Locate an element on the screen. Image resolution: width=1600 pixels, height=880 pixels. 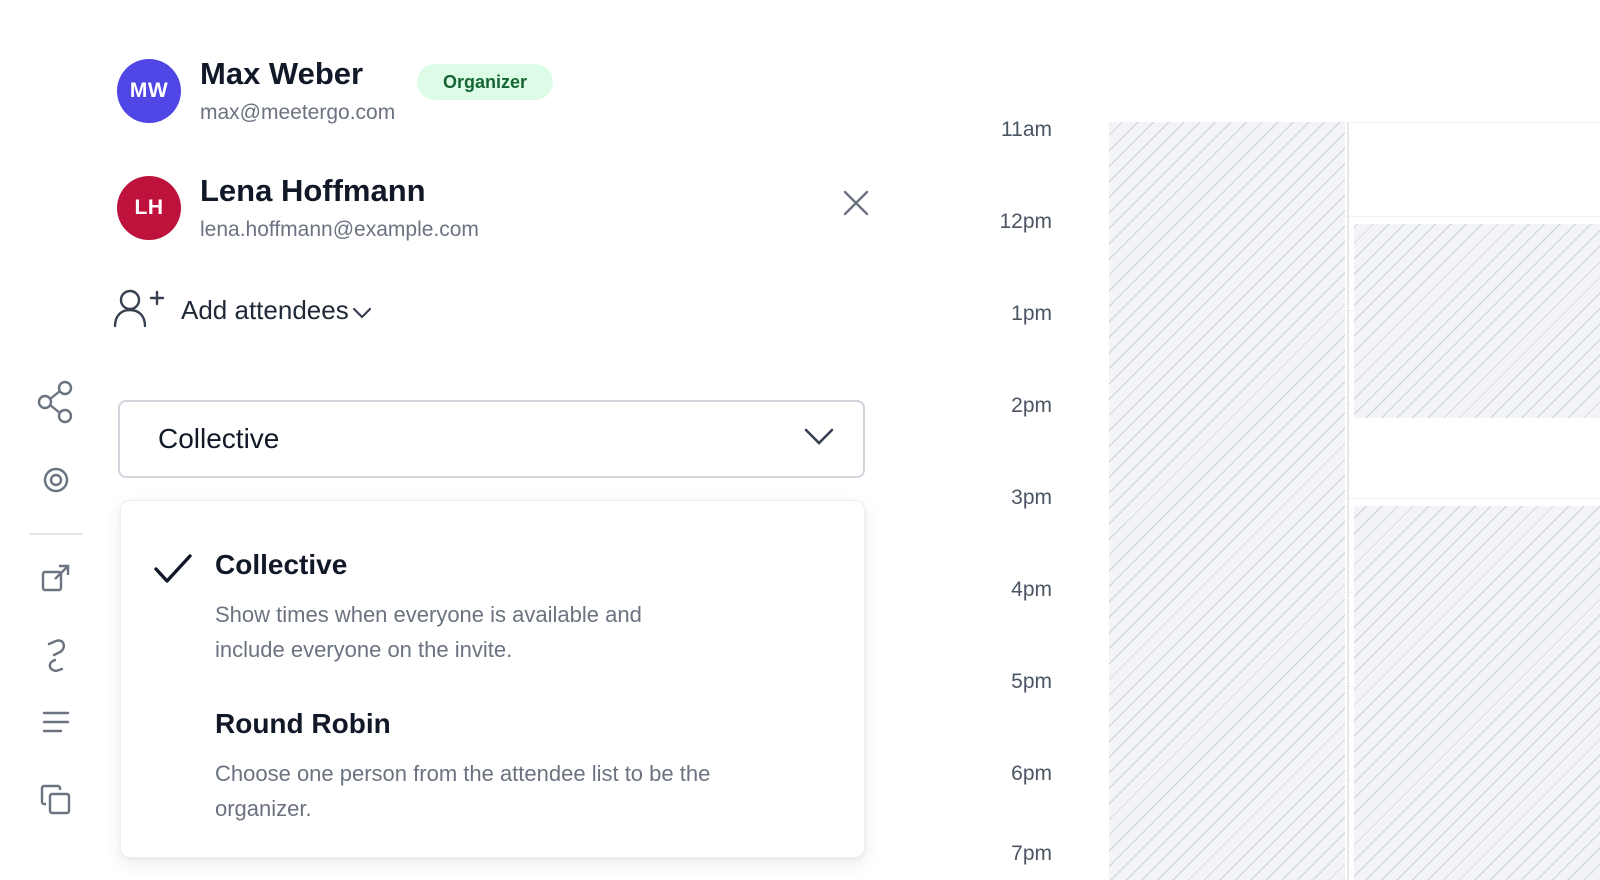
hour-label: 1pm is located at coordinates (1031, 313).